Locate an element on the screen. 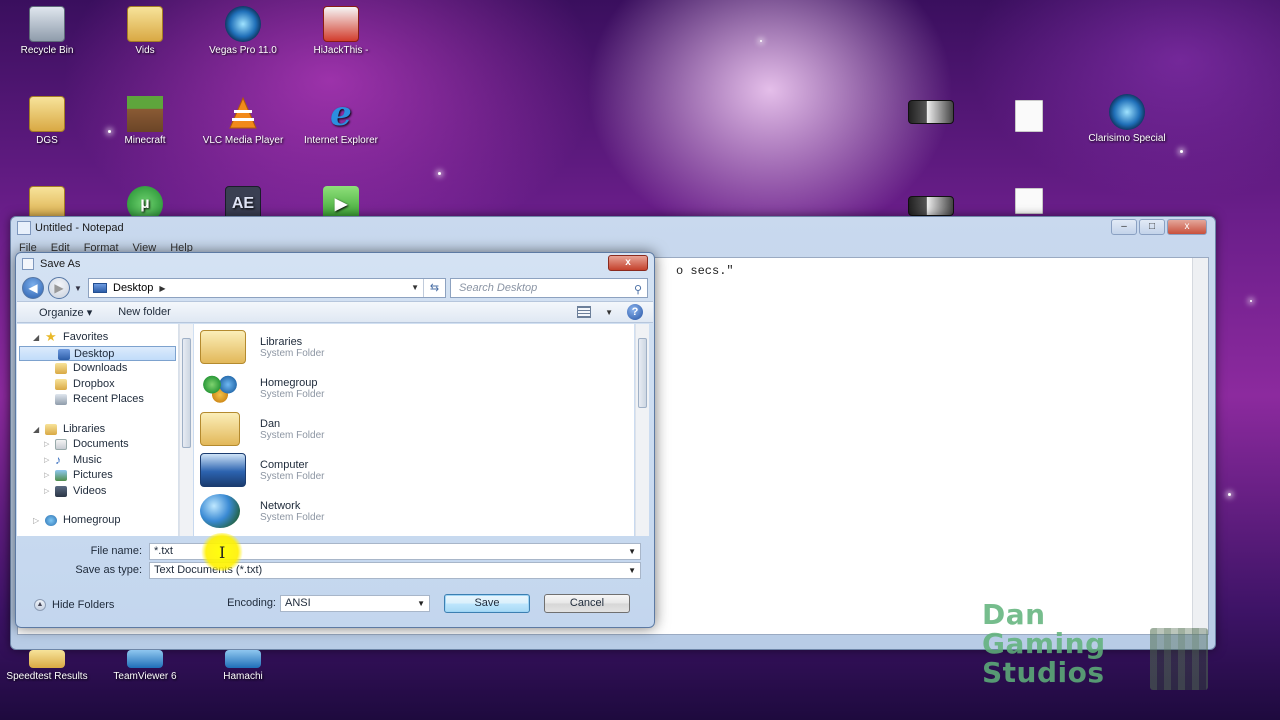  dialog-icon is located at coordinates (28, 264).